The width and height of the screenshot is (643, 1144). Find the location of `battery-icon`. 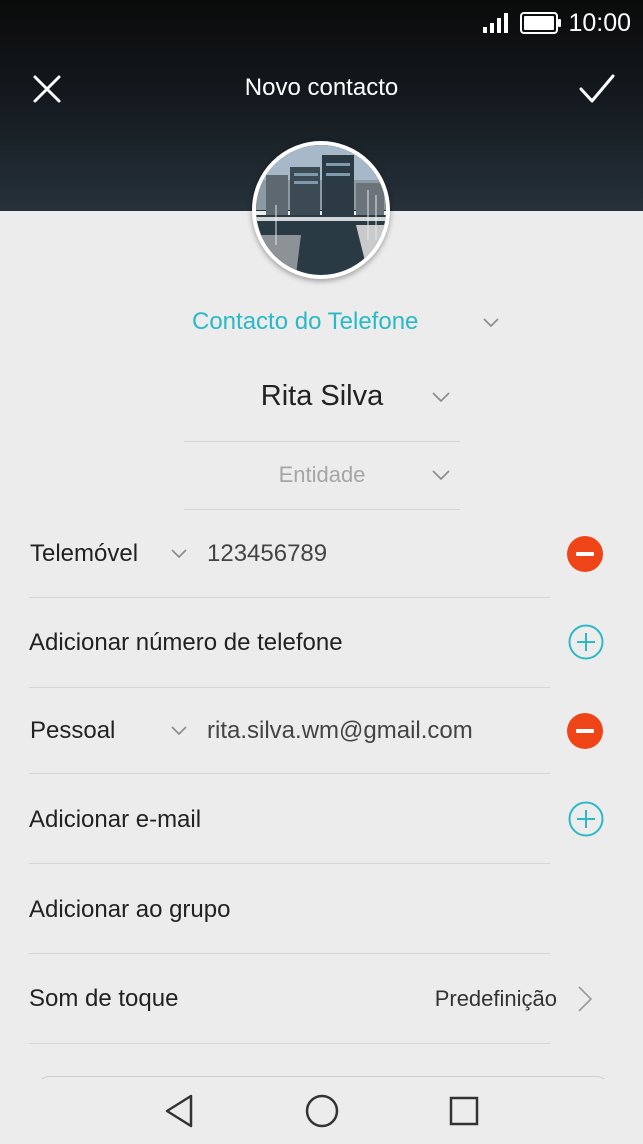

battery-icon is located at coordinates (540, 23).